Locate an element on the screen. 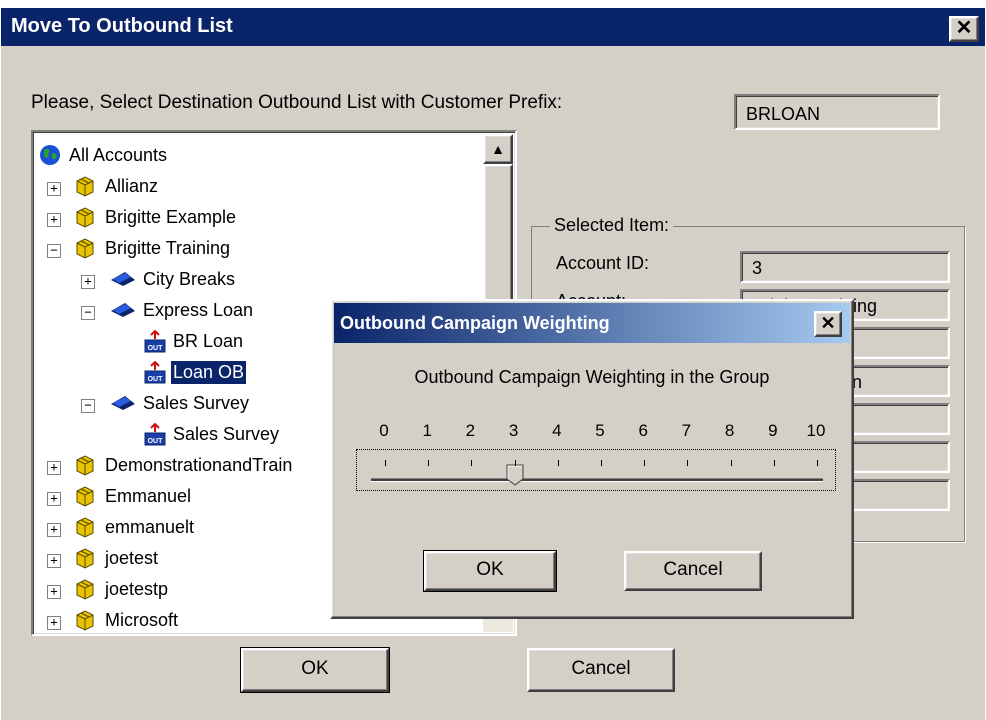  tree-node: + City Breaks is located at coordinates (253, 282).